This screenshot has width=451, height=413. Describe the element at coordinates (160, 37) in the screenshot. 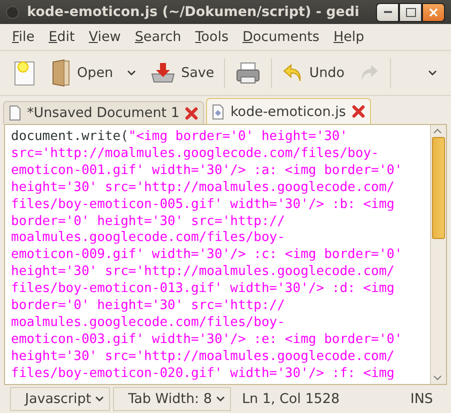

I see `menu-item: Search` at that location.